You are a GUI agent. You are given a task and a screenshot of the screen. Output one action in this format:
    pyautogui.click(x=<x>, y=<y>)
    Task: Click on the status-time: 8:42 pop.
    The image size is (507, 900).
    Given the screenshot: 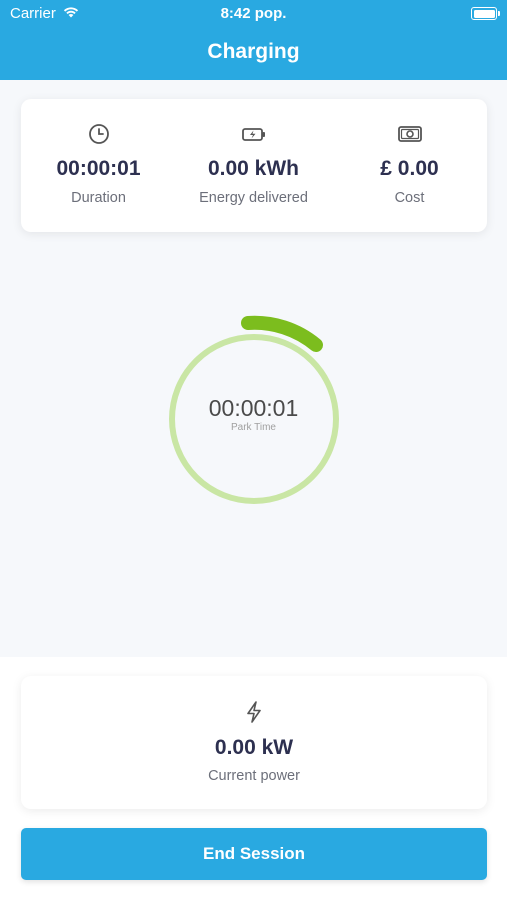 What is the action you would take?
    pyautogui.click(x=253, y=13)
    